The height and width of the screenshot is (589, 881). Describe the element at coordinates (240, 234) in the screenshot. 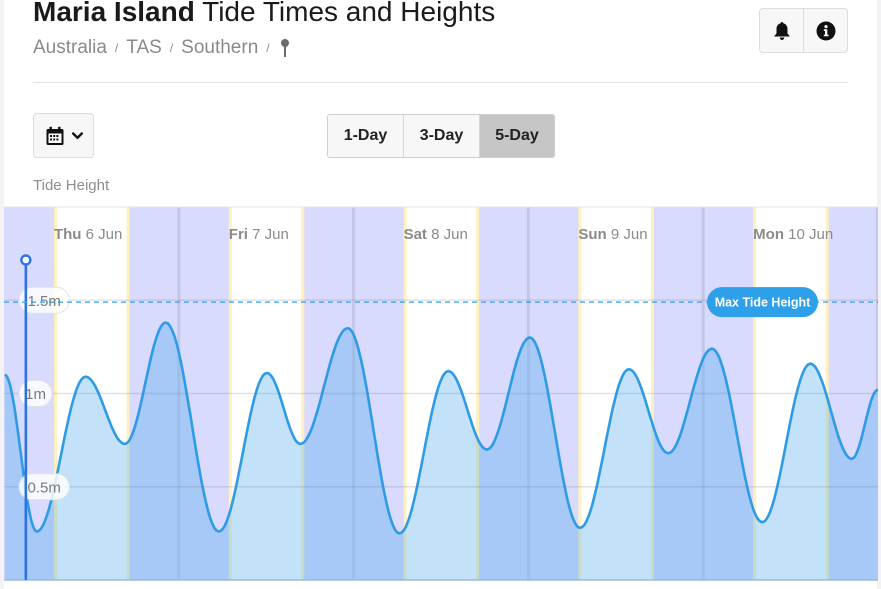

I see `day-of-week: Fri` at that location.